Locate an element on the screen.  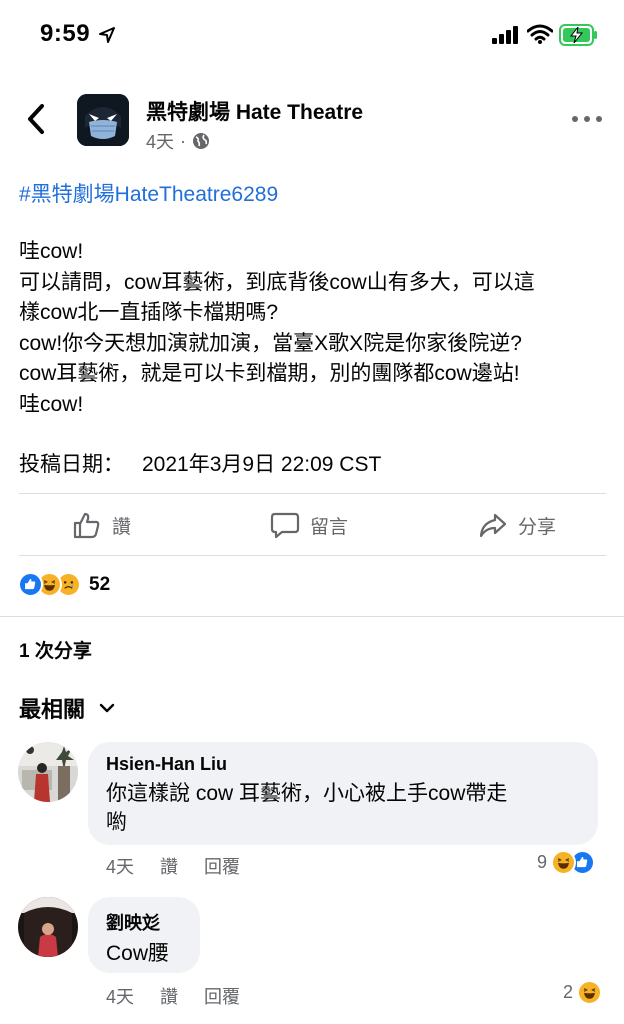
page-name: 黑特劇場 Hate Theatre is located at coordinates (254, 111).